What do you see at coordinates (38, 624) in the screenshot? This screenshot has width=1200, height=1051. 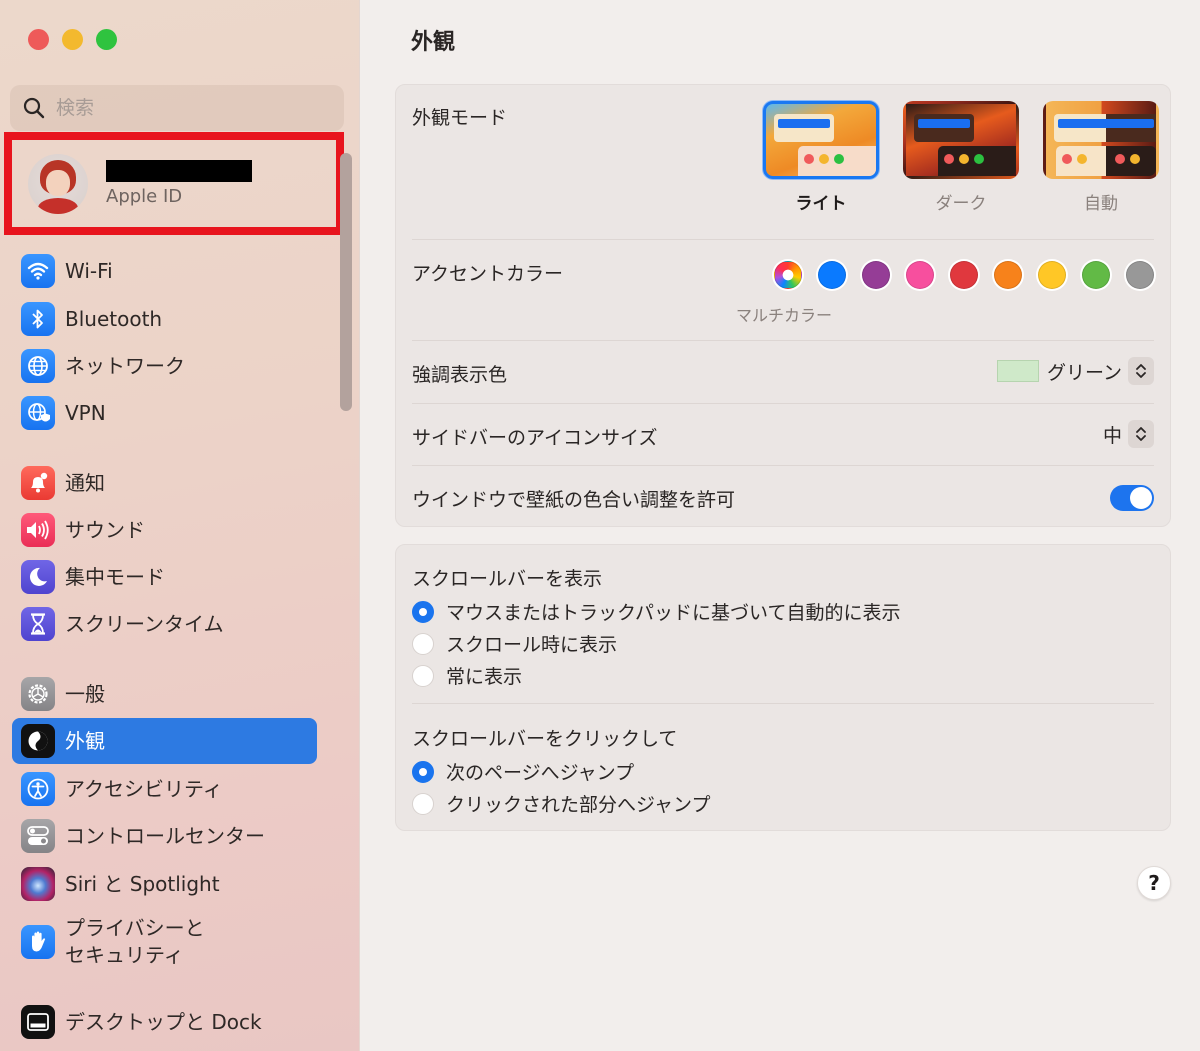 I see `hourglass-icon` at bounding box center [38, 624].